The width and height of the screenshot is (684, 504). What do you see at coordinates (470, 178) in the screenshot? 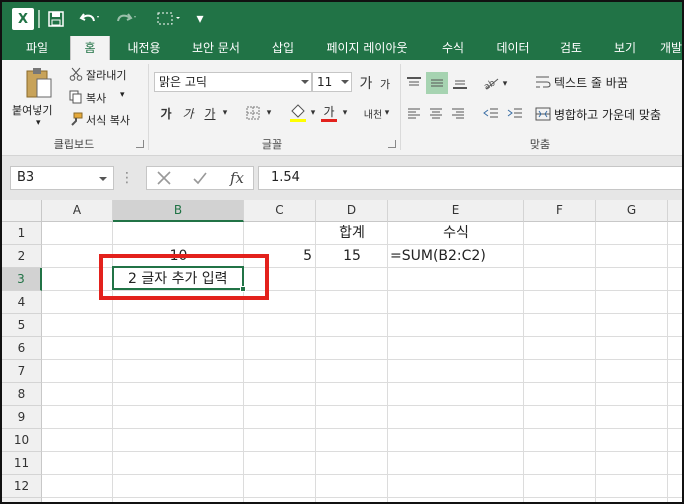
I see `formula-input: 1.54` at bounding box center [470, 178].